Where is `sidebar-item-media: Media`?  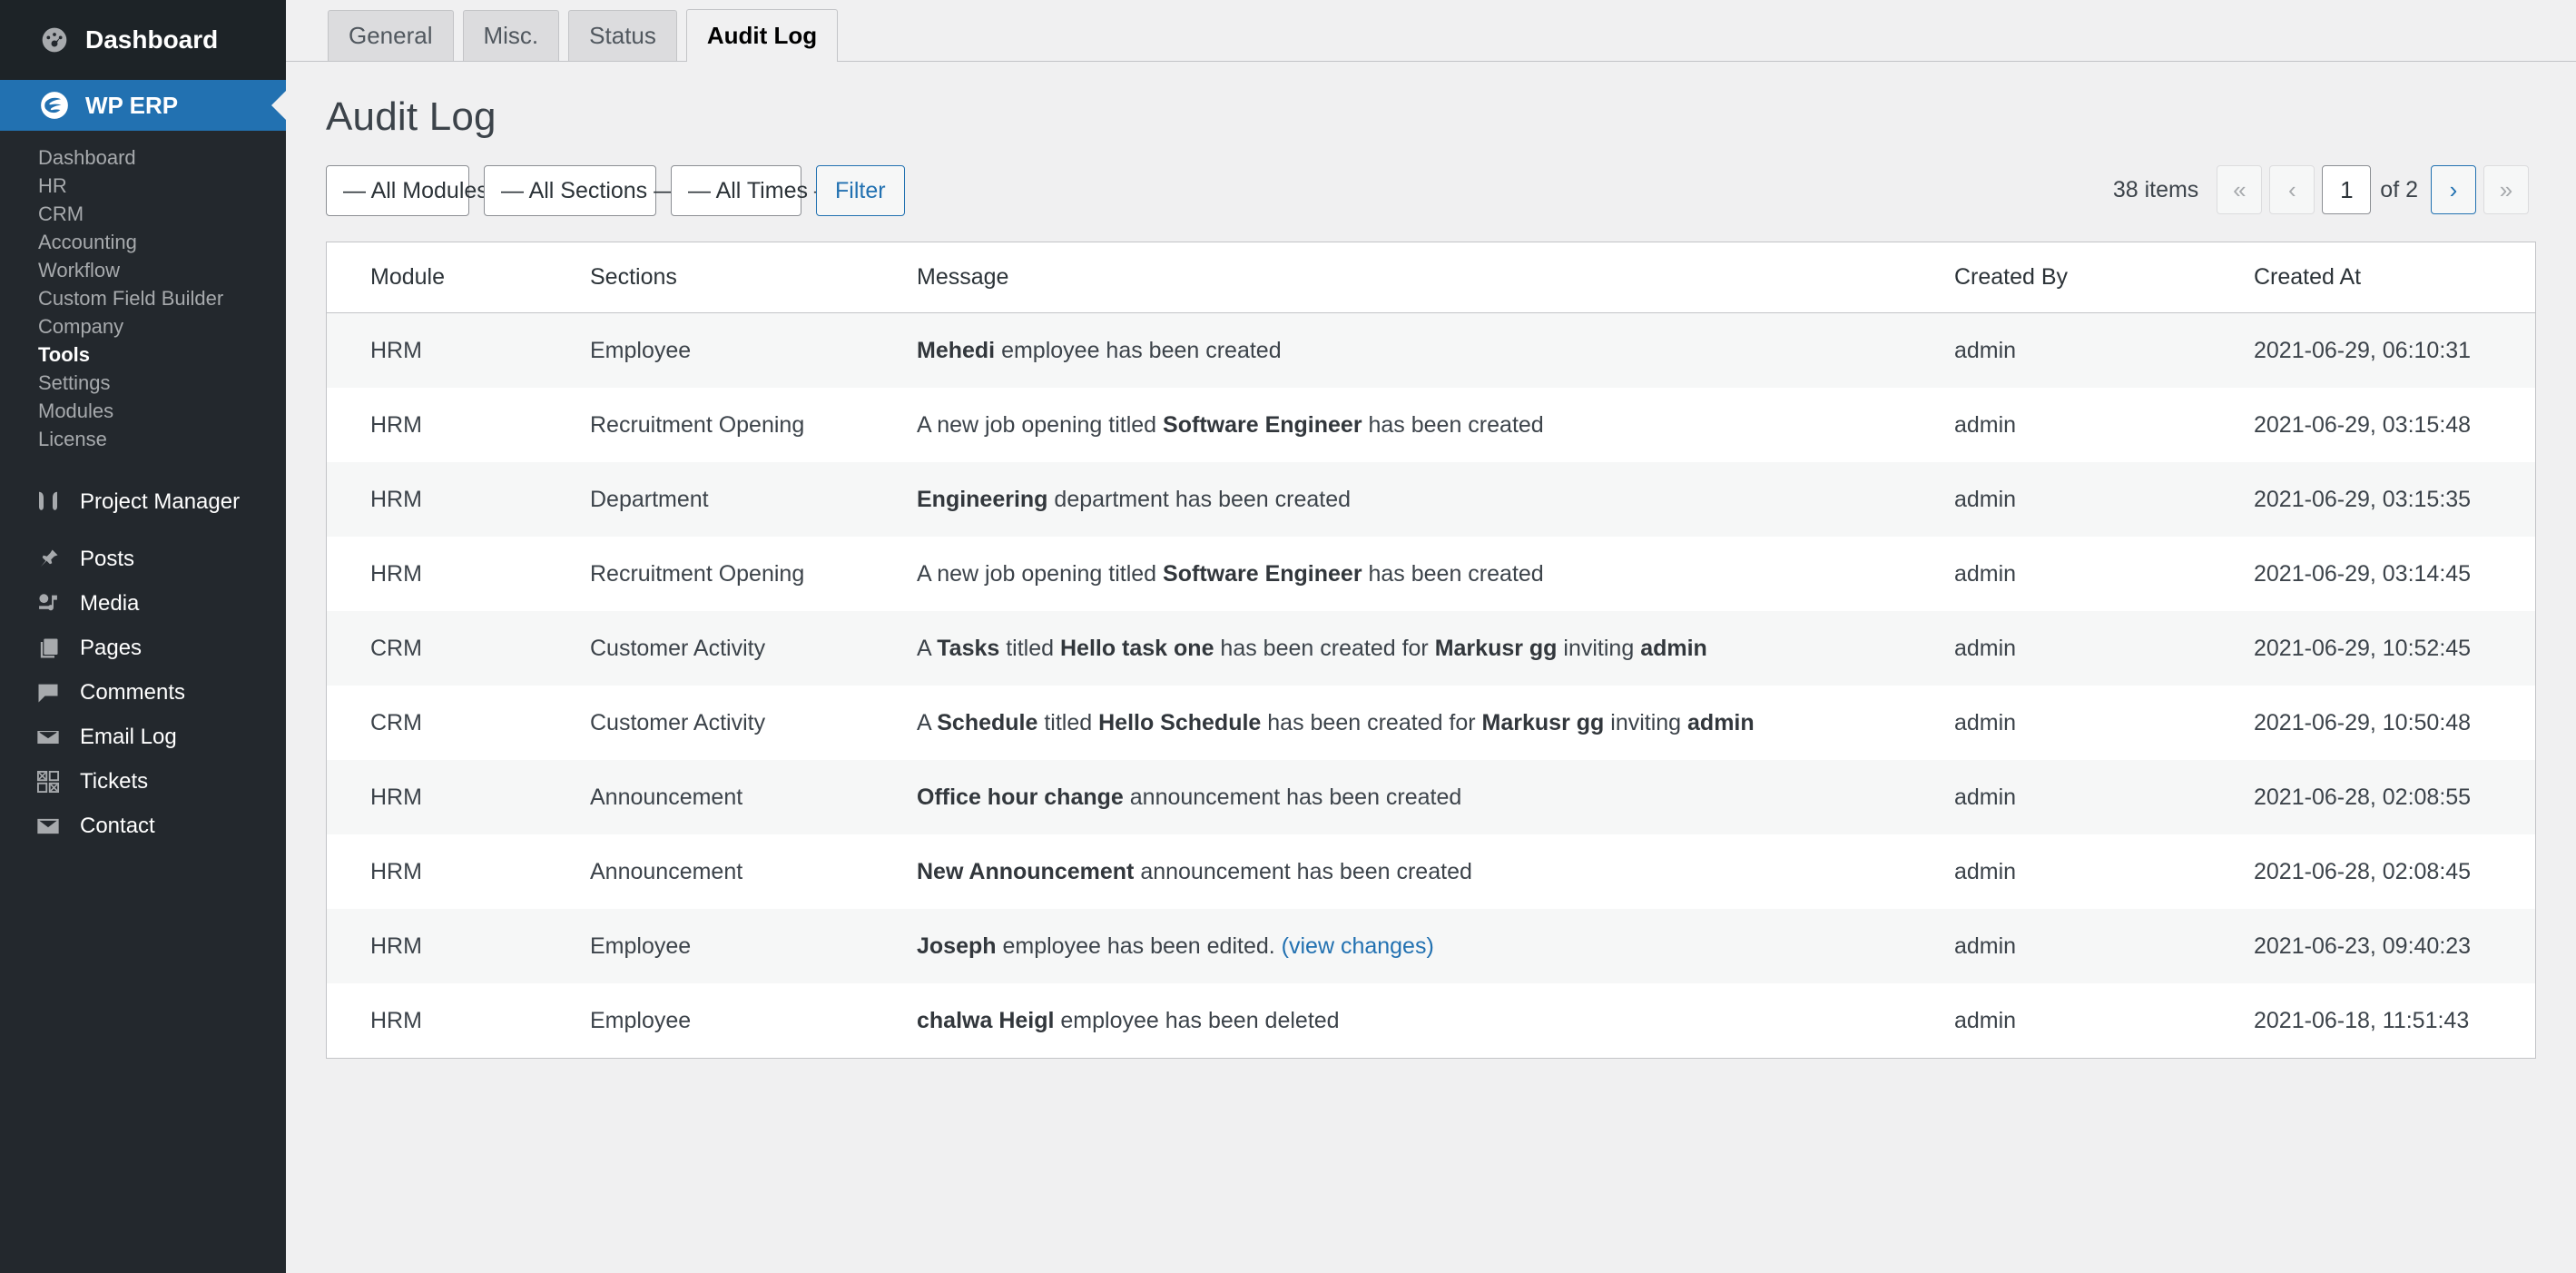 sidebar-item-media: Media is located at coordinates (143, 603).